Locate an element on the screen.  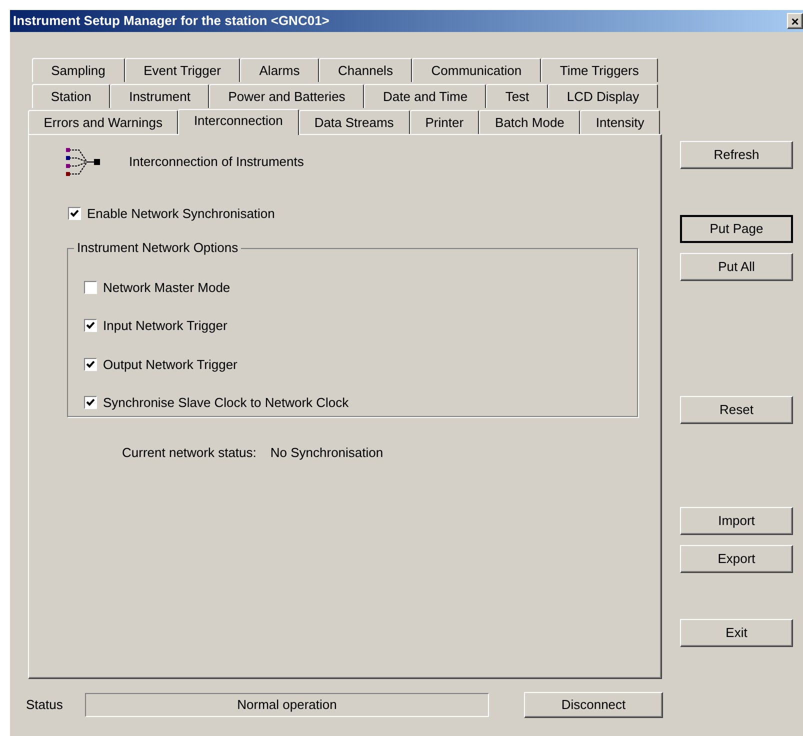
status-bar-label: Status is located at coordinates (45, 705).